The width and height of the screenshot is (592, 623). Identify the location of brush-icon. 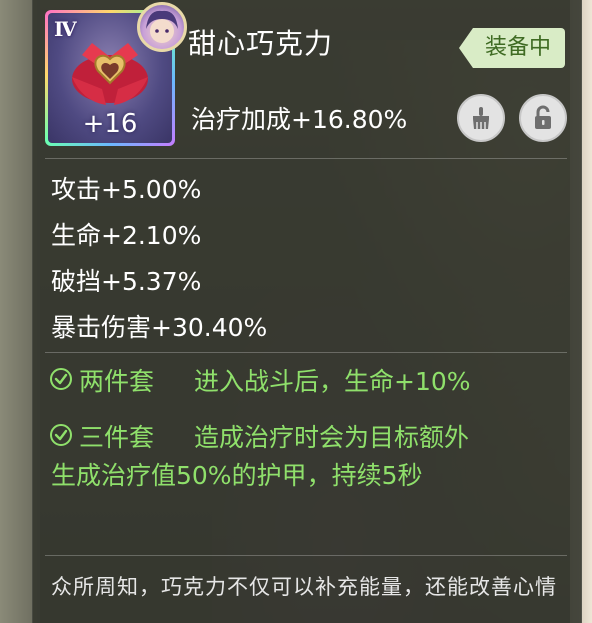
(481, 118).